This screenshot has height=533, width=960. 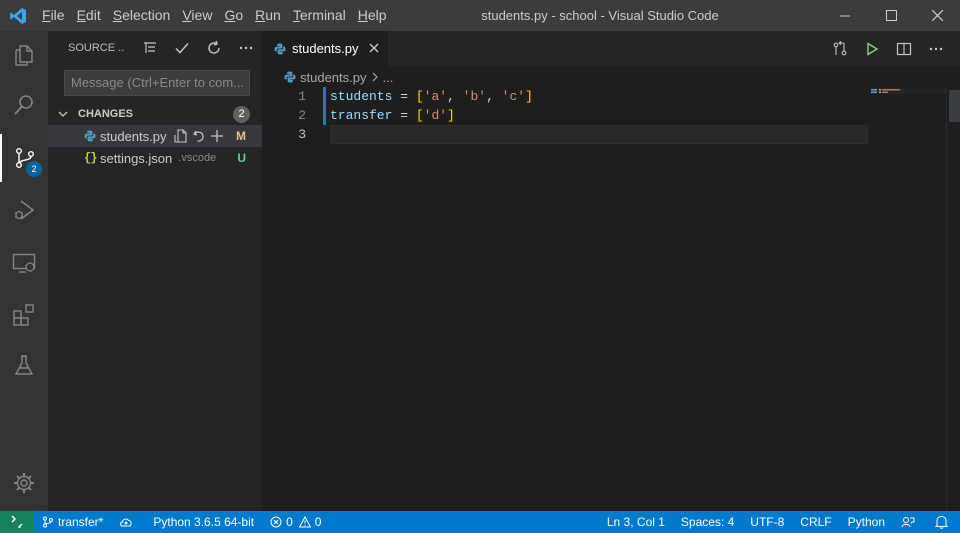 I want to click on indentation-status: Spaces: 4, so click(x=707, y=522).